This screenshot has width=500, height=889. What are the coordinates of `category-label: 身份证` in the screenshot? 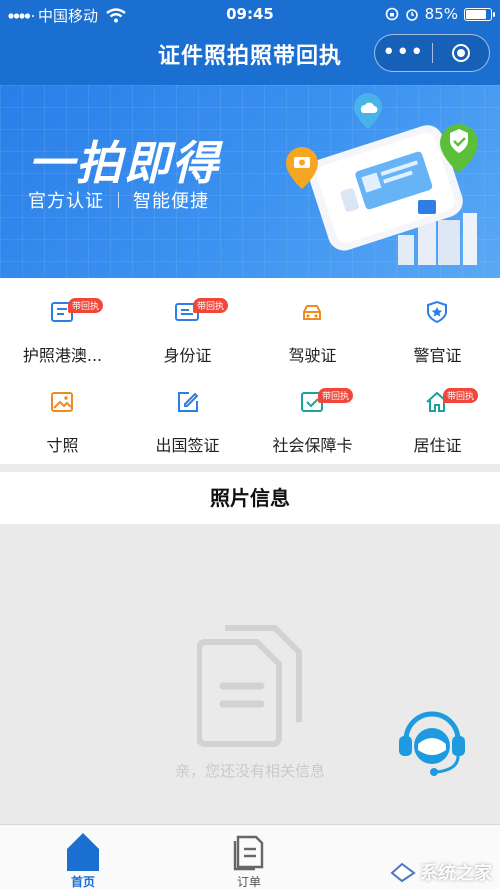 It's located at (187, 355).